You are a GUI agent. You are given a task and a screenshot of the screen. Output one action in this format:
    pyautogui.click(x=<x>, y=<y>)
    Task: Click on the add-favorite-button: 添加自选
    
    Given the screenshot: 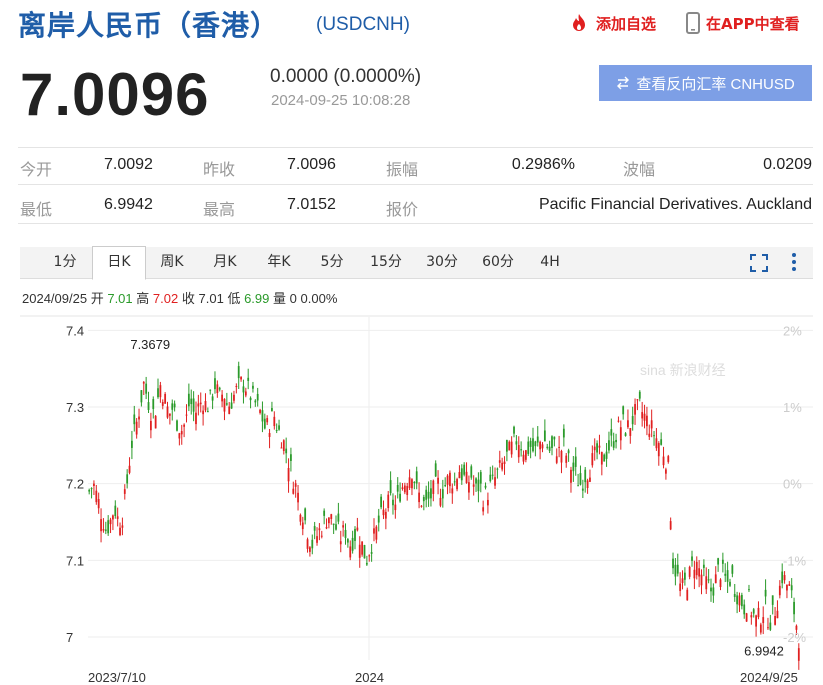 What is the action you would take?
    pyautogui.click(x=612, y=23)
    